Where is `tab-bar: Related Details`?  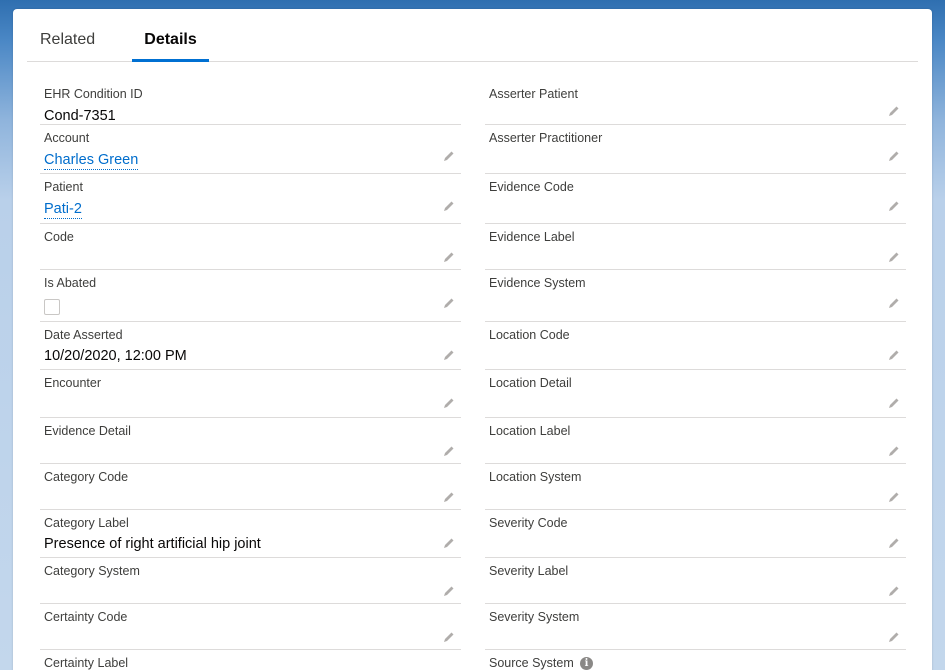 tab-bar: Related Details is located at coordinates (472, 35).